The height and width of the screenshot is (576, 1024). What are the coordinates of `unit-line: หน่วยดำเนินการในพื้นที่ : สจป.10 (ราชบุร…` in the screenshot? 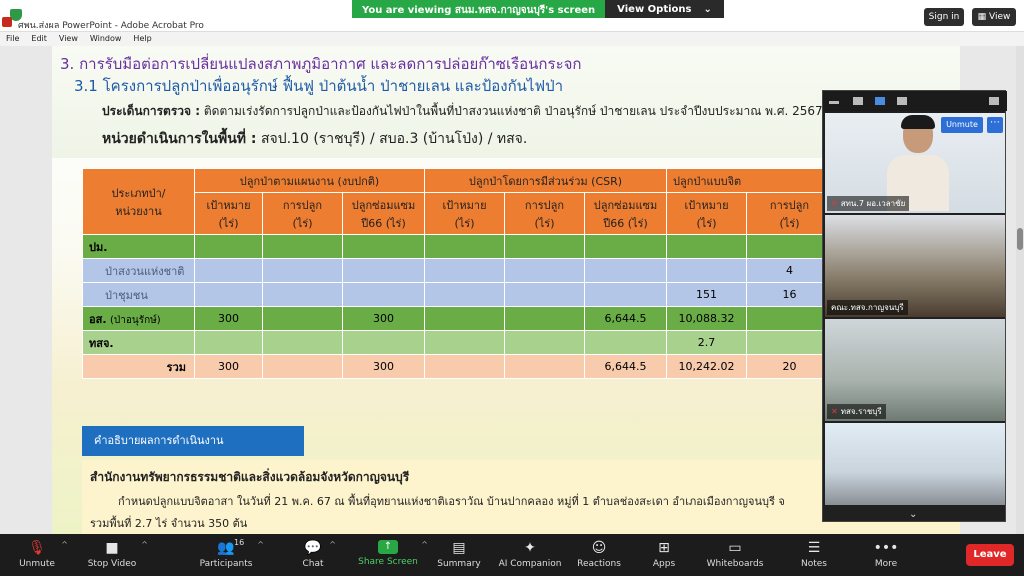 It's located at (314, 139).